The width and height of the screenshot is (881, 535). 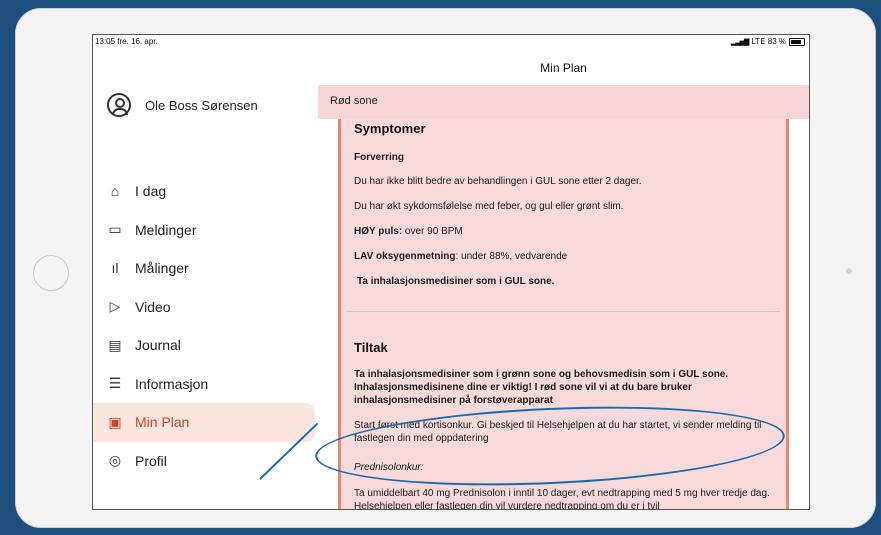 What do you see at coordinates (204, 422) in the screenshot?
I see `sidebar-item-min-plan: ▣ Min Plan` at bounding box center [204, 422].